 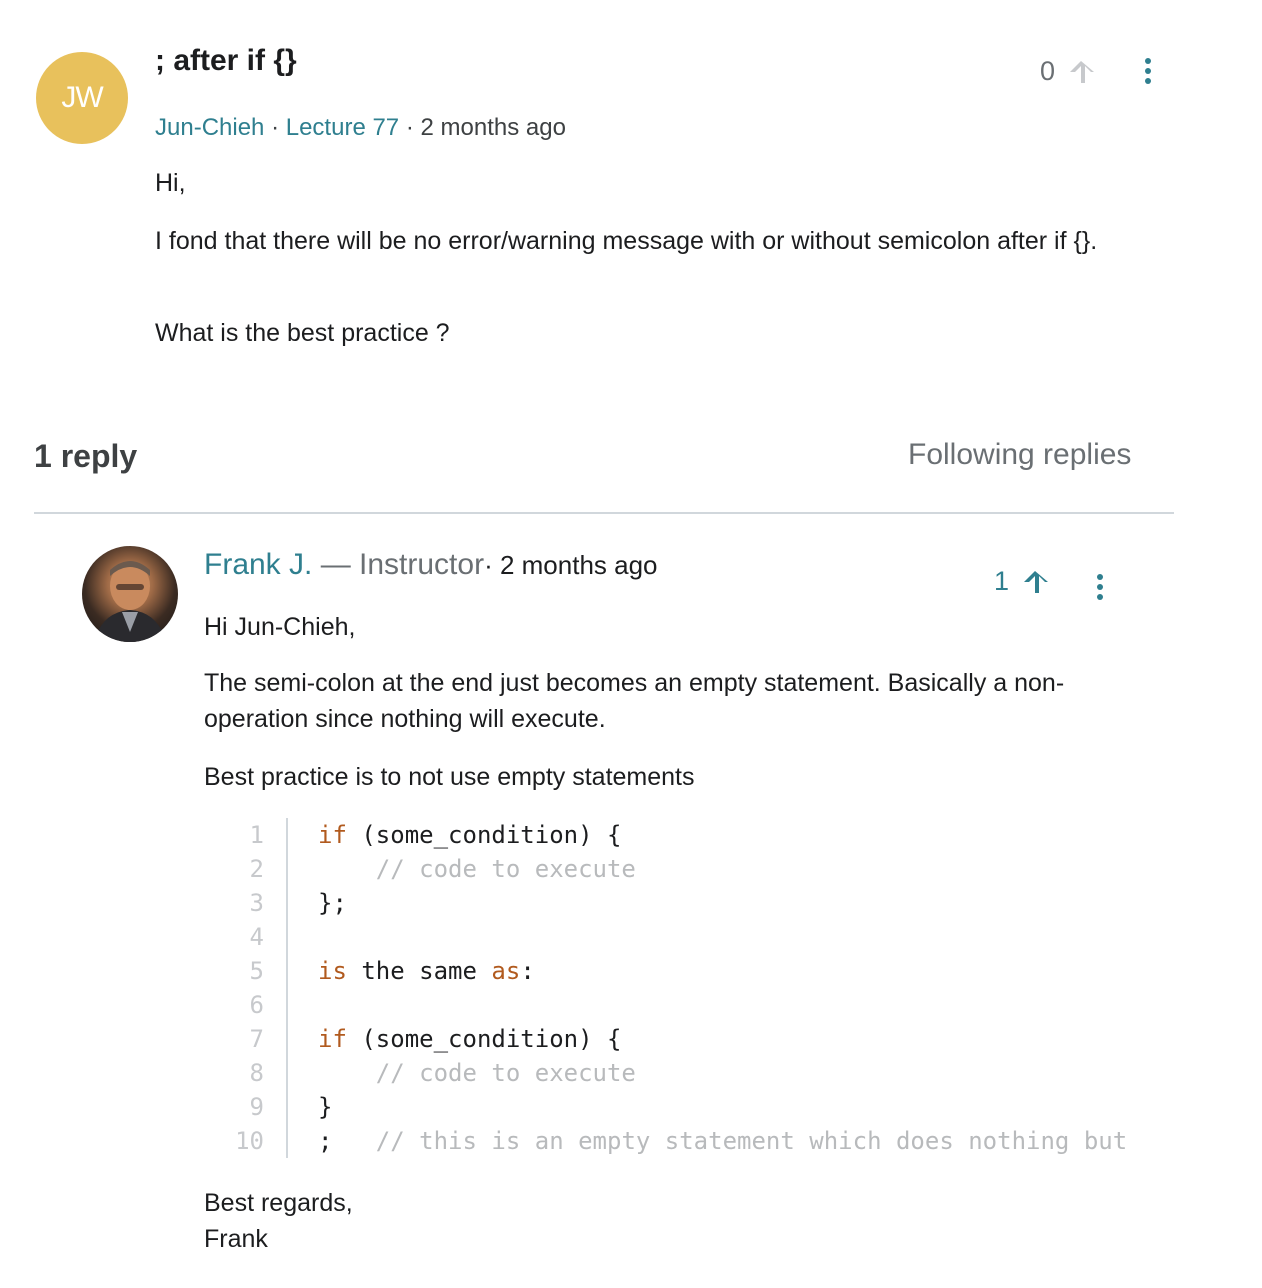 I want to click on reply-time: · 2 months ago, so click(x=571, y=565).